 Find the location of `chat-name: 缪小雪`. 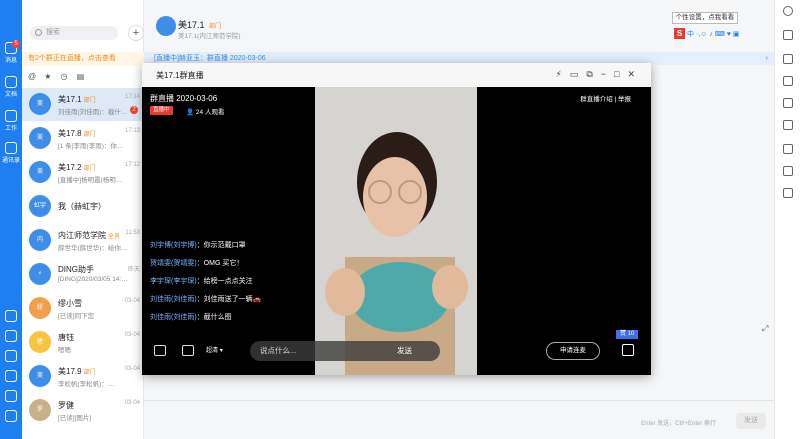

chat-name: 缪小雪 is located at coordinates (70, 303).